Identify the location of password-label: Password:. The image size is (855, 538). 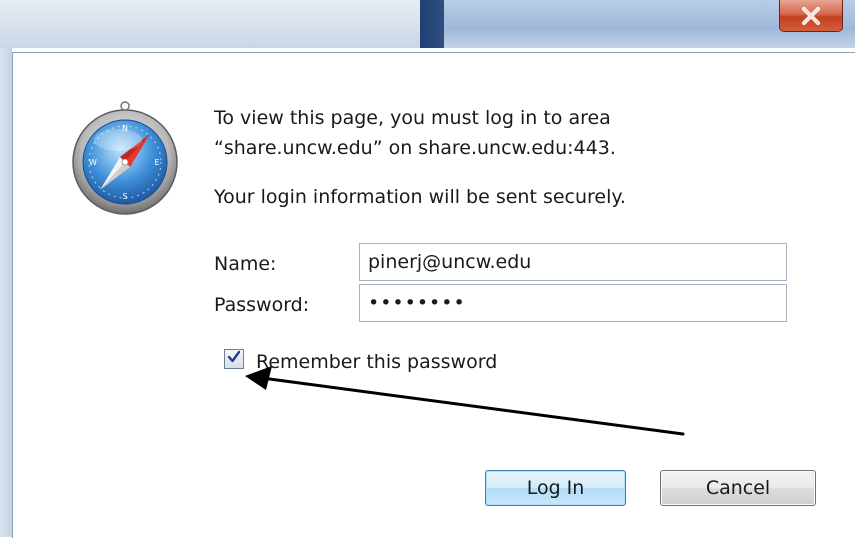
(262, 305).